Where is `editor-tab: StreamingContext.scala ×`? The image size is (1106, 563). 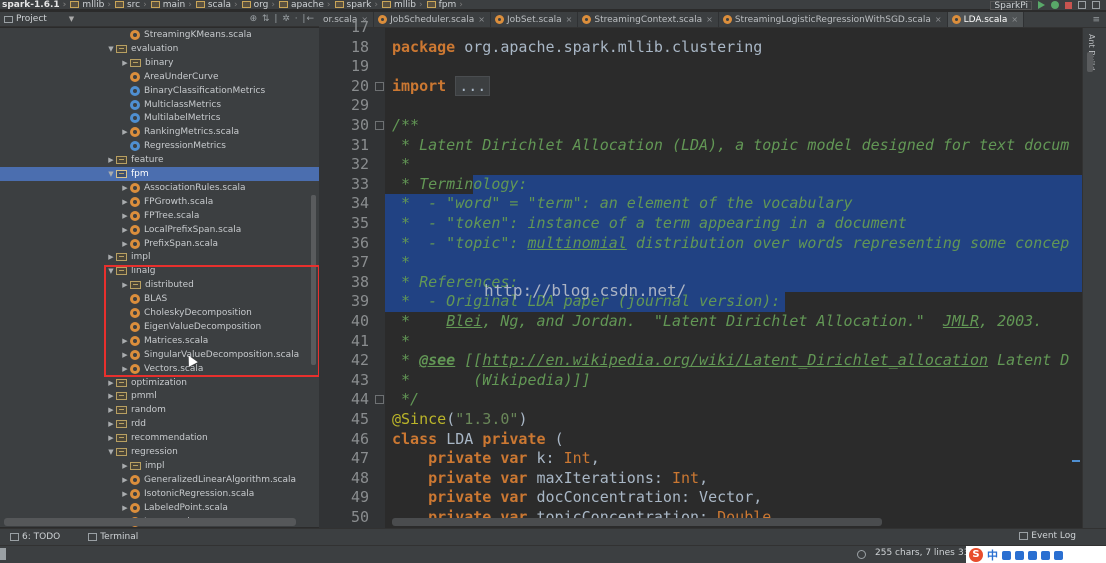 editor-tab: StreamingContext.scala × is located at coordinates (648, 19).